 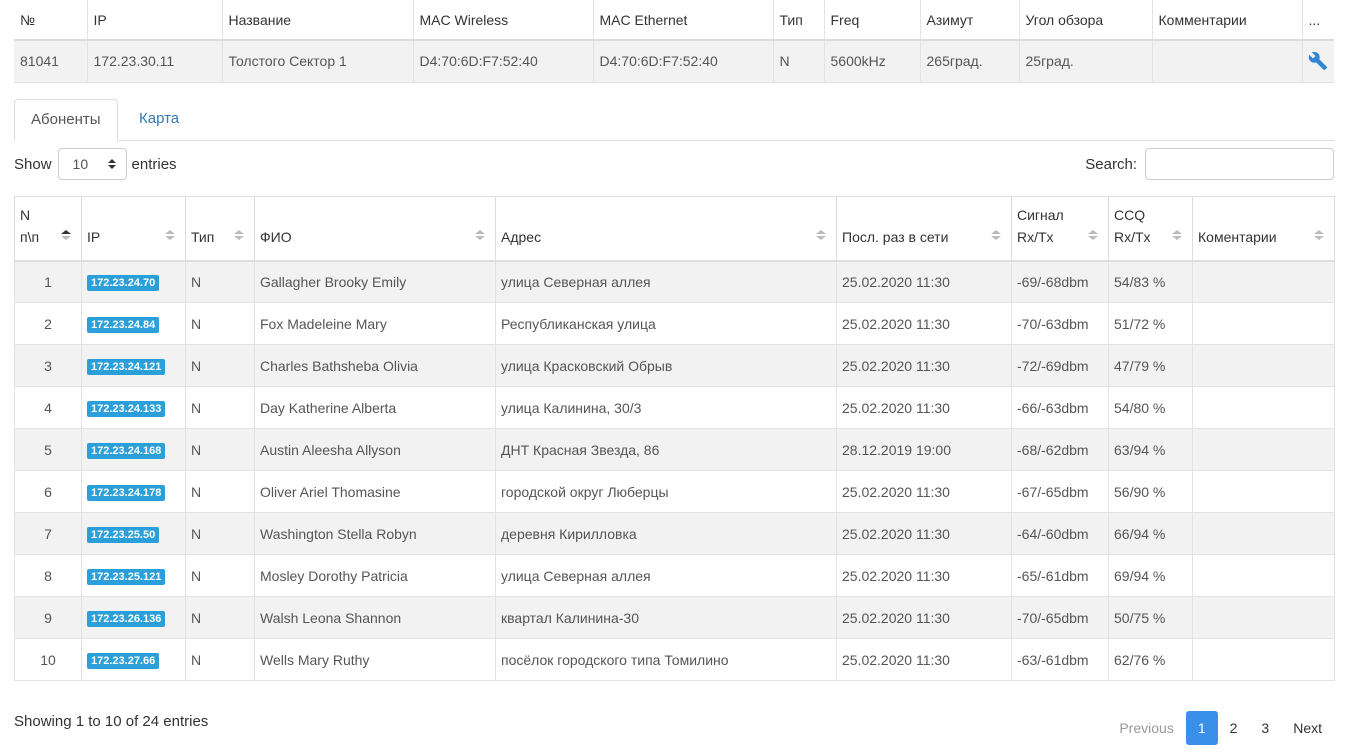 What do you see at coordinates (1234, 728) in the screenshot?
I see `pagination-page-2: 2` at bounding box center [1234, 728].